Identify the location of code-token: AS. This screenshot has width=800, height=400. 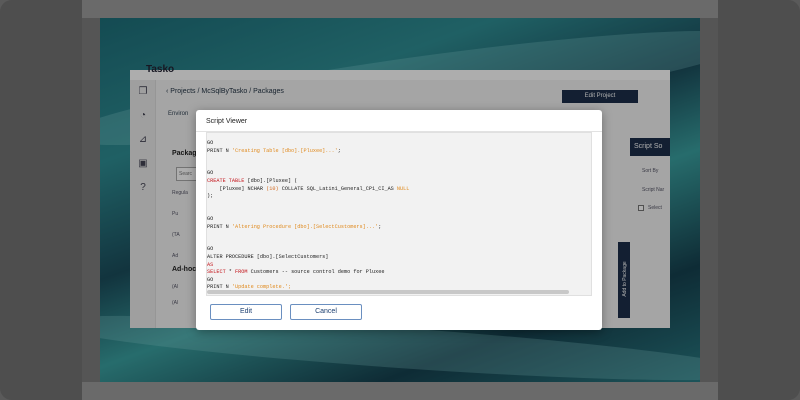
(210, 264).